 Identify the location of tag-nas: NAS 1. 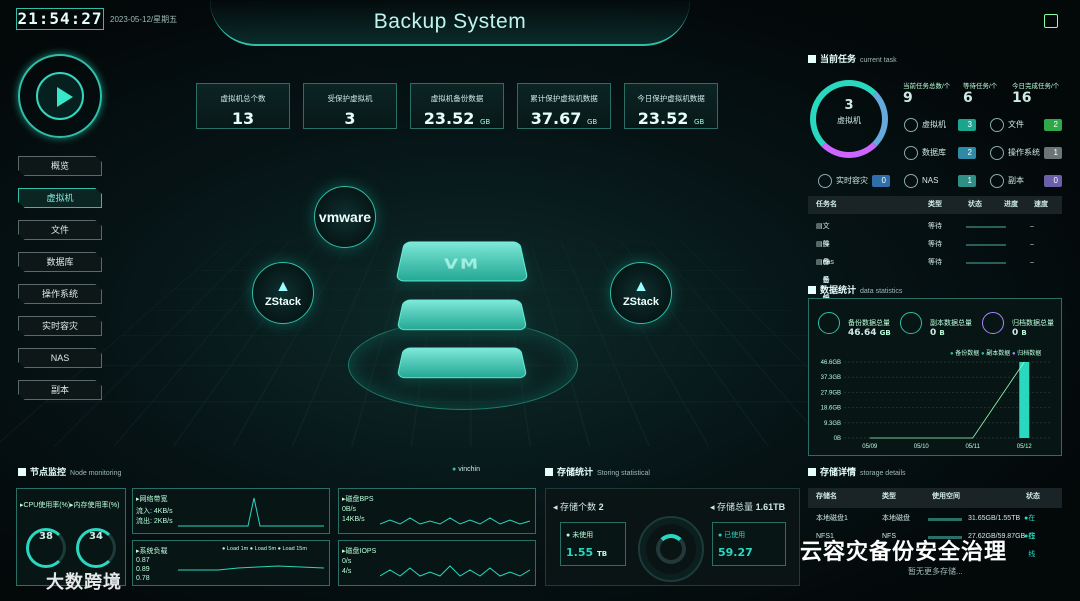
(940, 181).